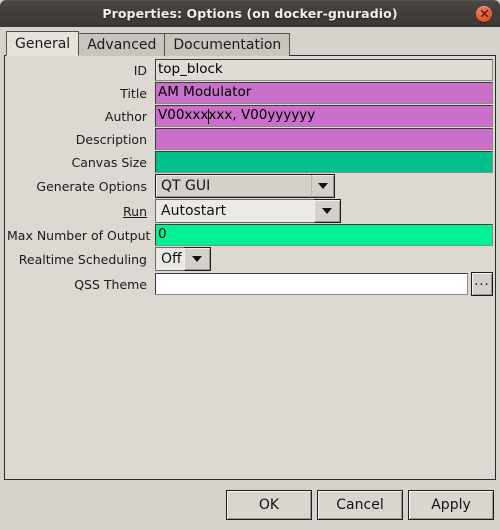  What do you see at coordinates (110, 284) in the screenshot?
I see `label-qss-theme: QSS Theme` at bounding box center [110, 284].